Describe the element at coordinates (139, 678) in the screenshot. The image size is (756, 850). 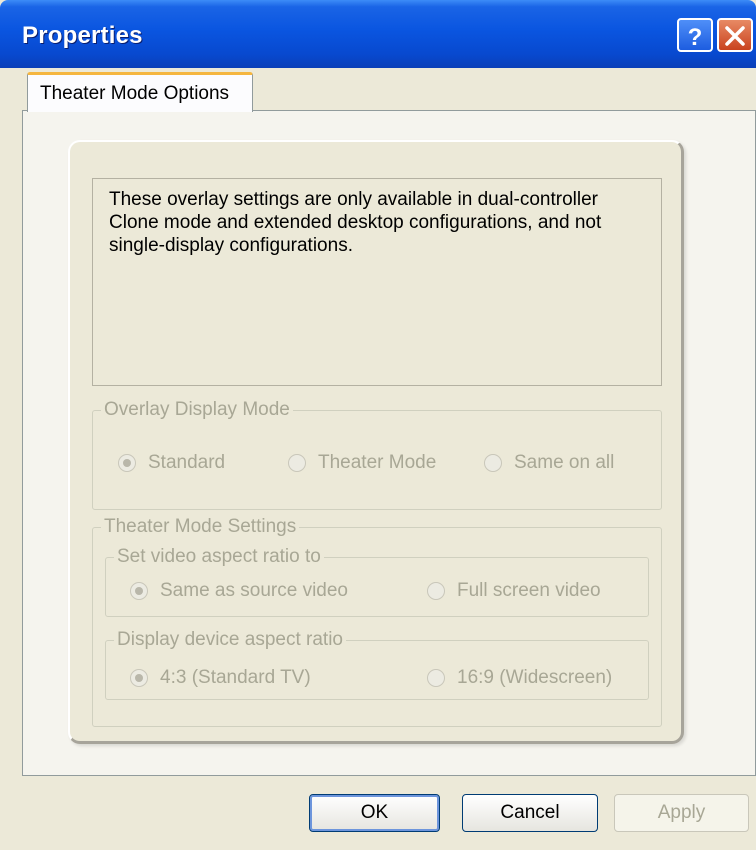
I see `radio-4-3-circle` at that location.